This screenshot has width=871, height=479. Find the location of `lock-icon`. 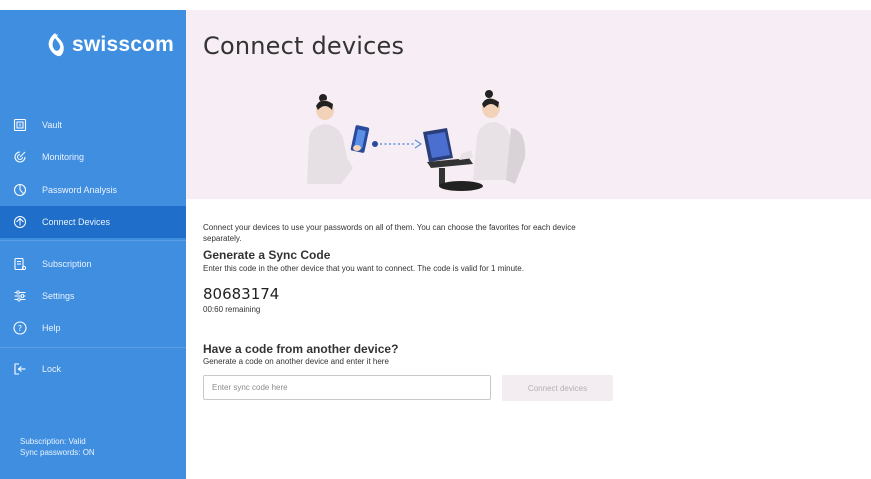

lock-icon is located at coordinates (20, 369).